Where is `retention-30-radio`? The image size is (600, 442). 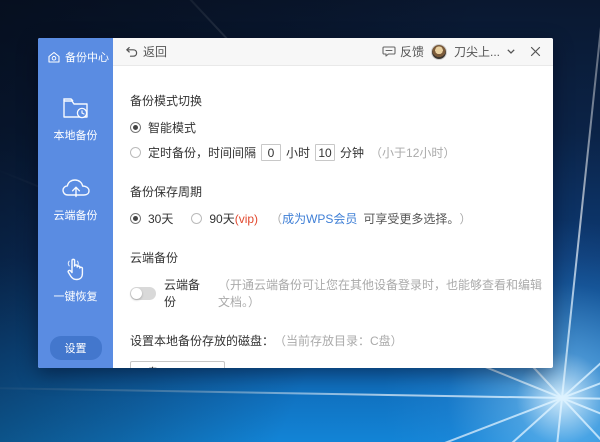 retention-30-radio is located at coordinates (135, 218).